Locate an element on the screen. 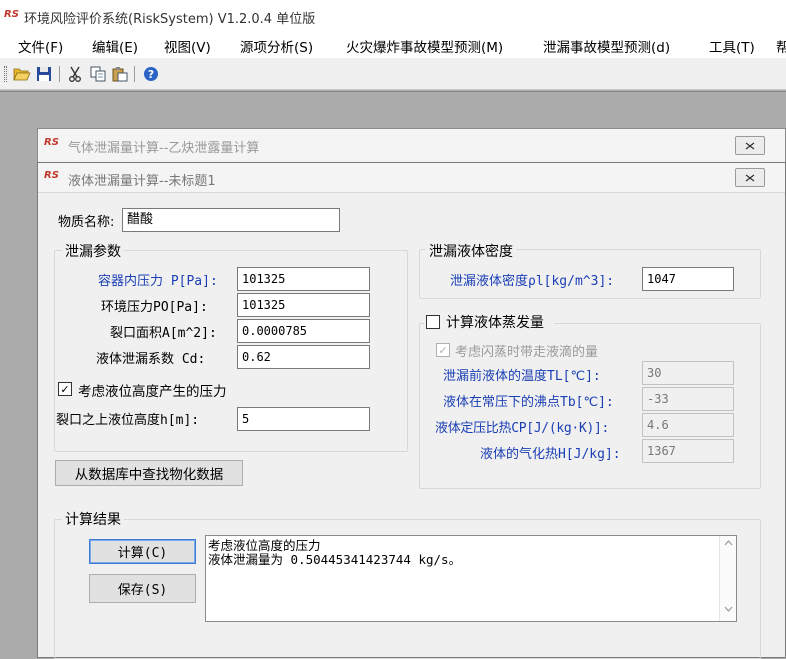 The image size is (786, 659). window-title: 气体泄漏量计算--乙炔泄露量计算 is located at coordinates (164, 148).